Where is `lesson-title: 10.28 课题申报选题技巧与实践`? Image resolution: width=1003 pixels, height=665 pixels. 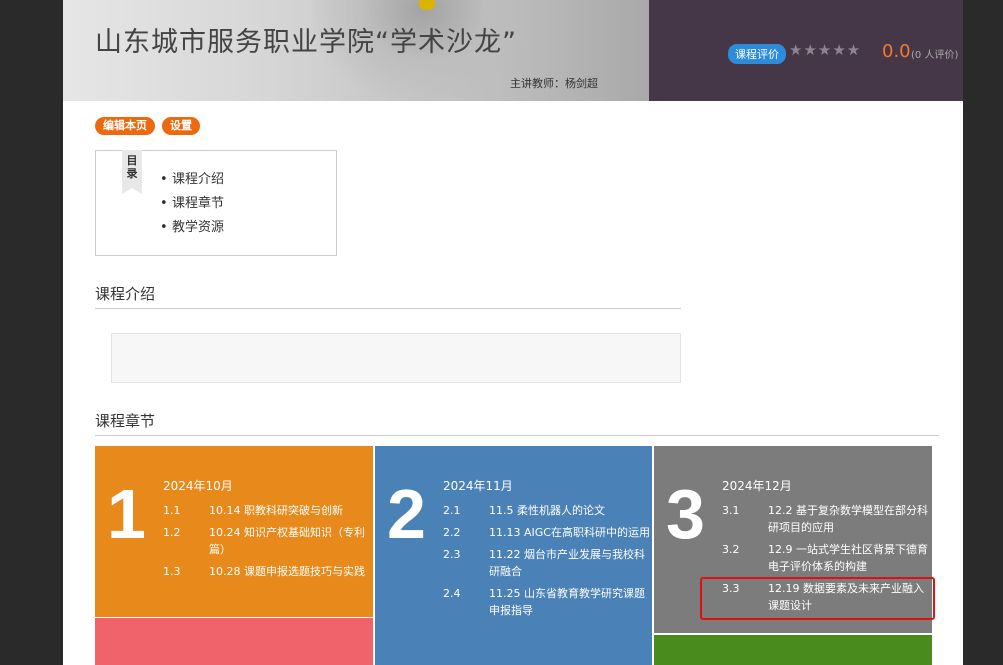 lesson-title: 10.28 课题申报选题技巧与实践 is located at coordinates (287, 571).